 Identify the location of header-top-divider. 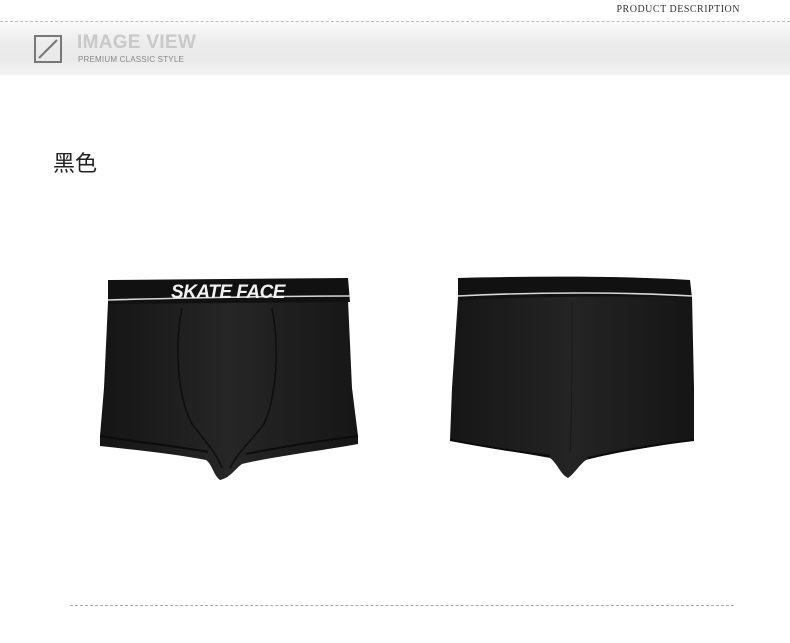
(395, 21).